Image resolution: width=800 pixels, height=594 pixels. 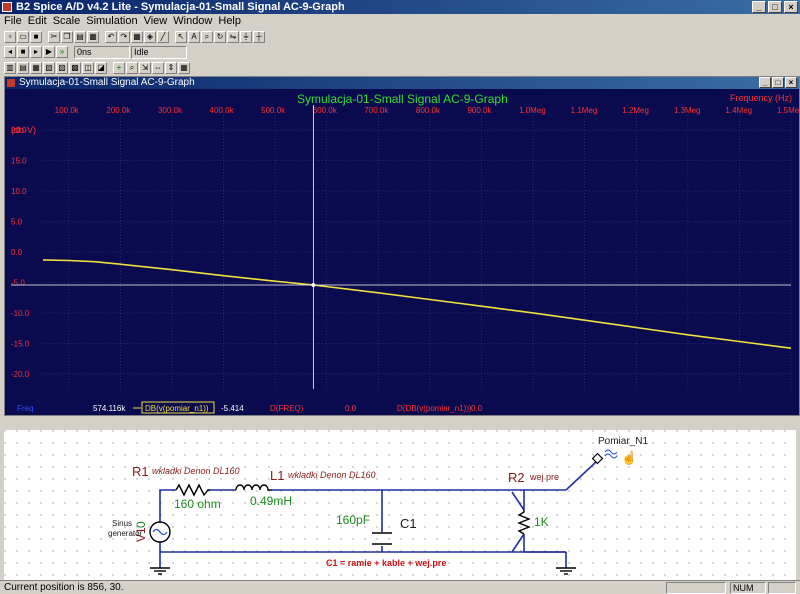 I want to click on stop-icon: ◂, so click(x=10, y=52).